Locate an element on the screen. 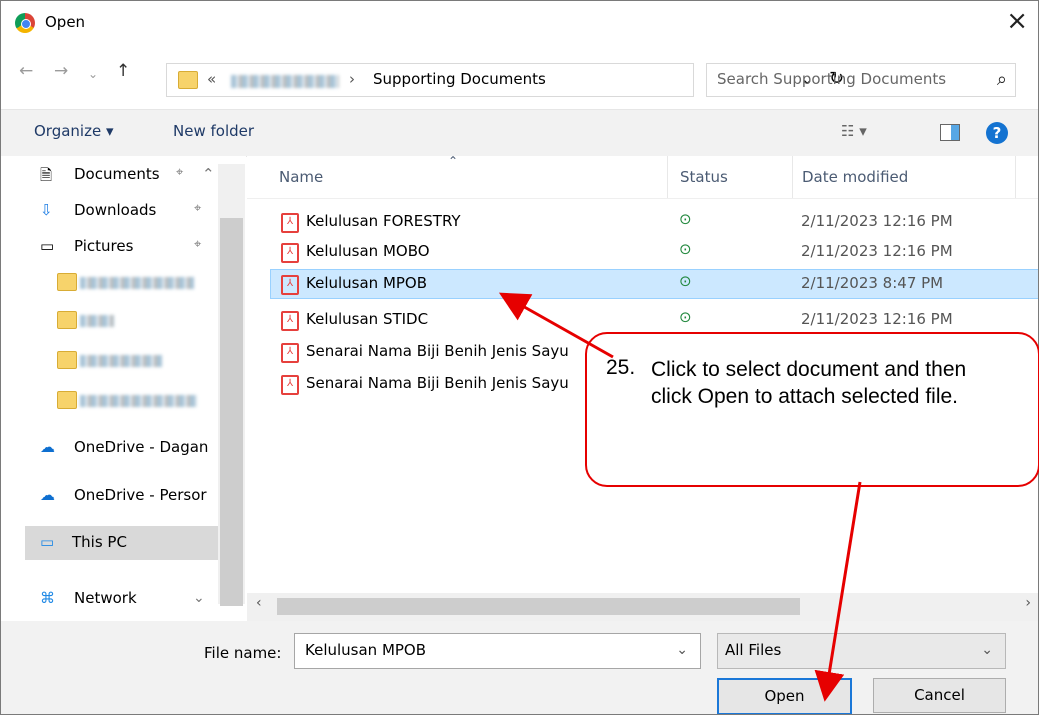  download-arrow-icon: ⇩ is located at coordinates (46, 210).